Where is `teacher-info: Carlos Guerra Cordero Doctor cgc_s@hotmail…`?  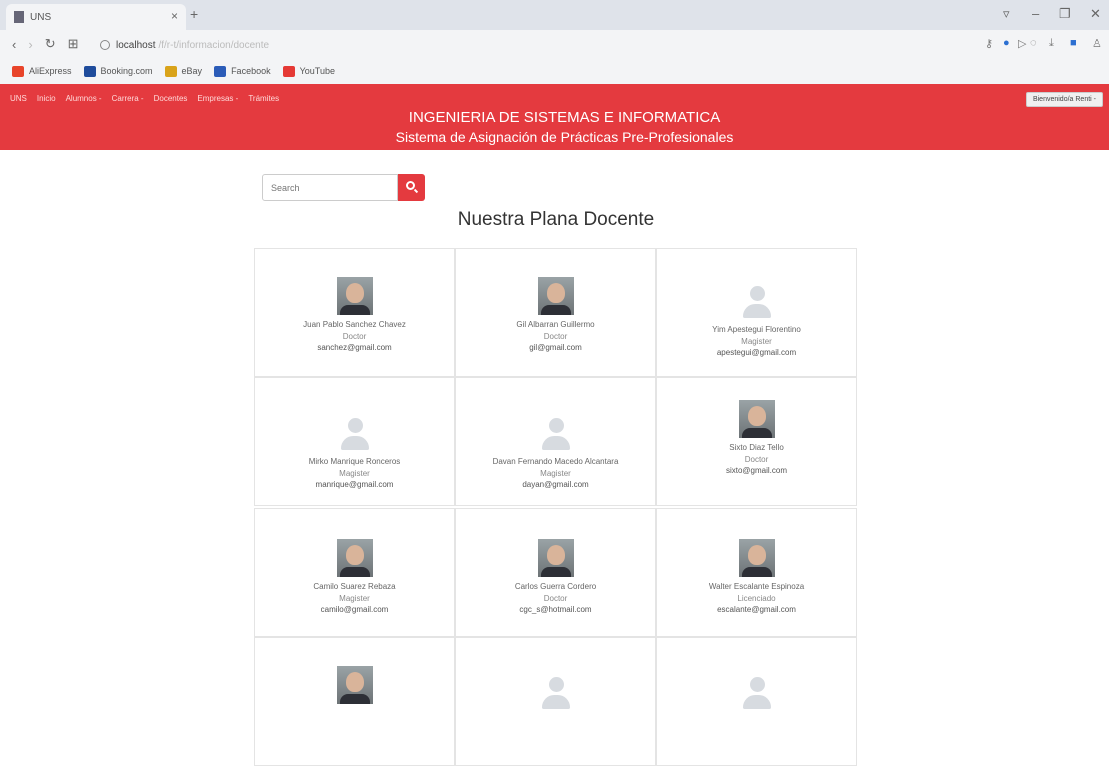 teacher-info: Carlos Guerra Cordero Doctor cgc_s@hotmail… is located at coordinates (555, 598).